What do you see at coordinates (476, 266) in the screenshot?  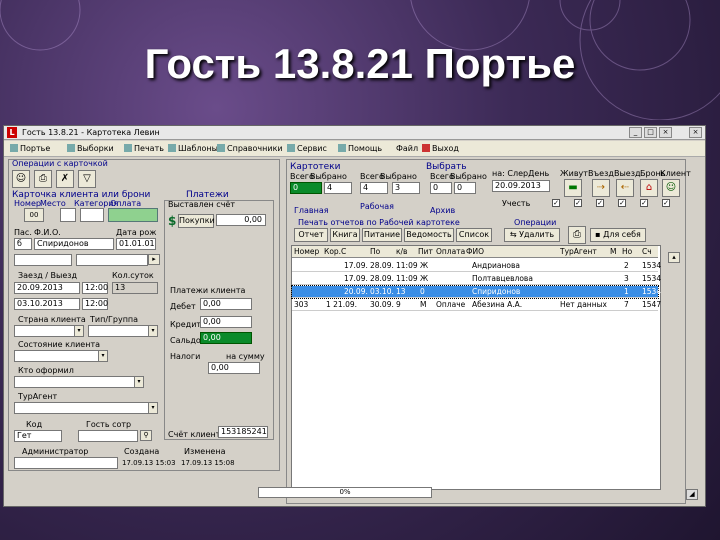 I see `table-row: 17.09. 28.09. 11:09 Ж Андрианова 2 1534` at bounding box center [476, 266].